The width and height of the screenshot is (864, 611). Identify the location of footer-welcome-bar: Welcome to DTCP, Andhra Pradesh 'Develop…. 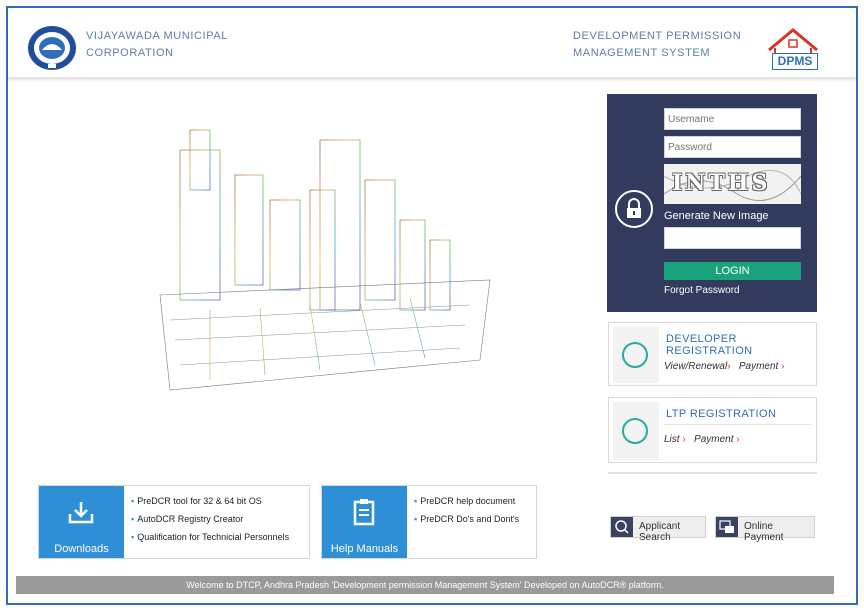
(425, 585).